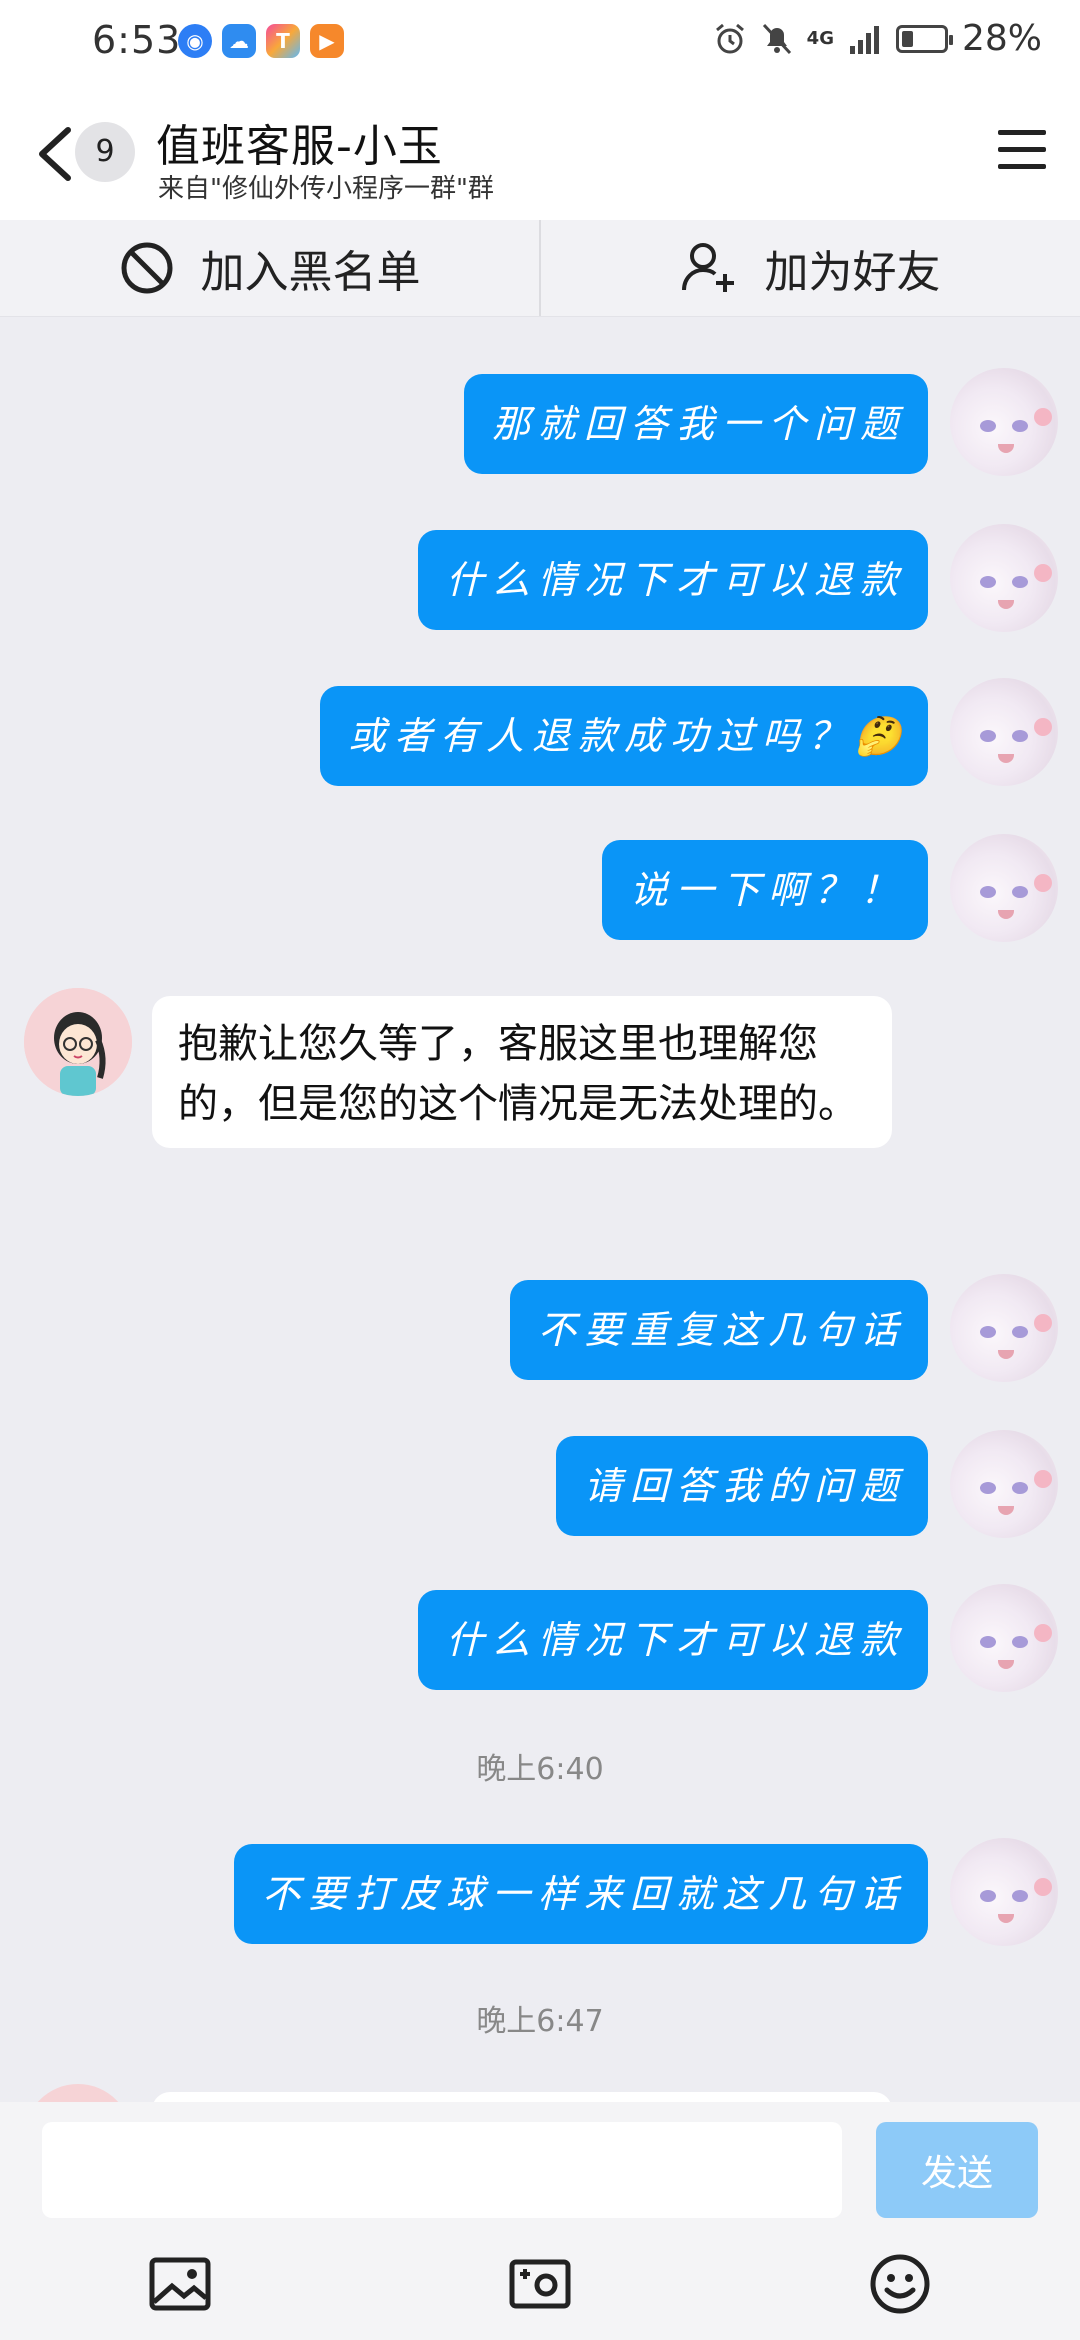 The height and width of the screenshot is (2340, 1080). I want to click on chat-subtitle: 来自"修仙外传小程序一群"群, so click(326, 189).